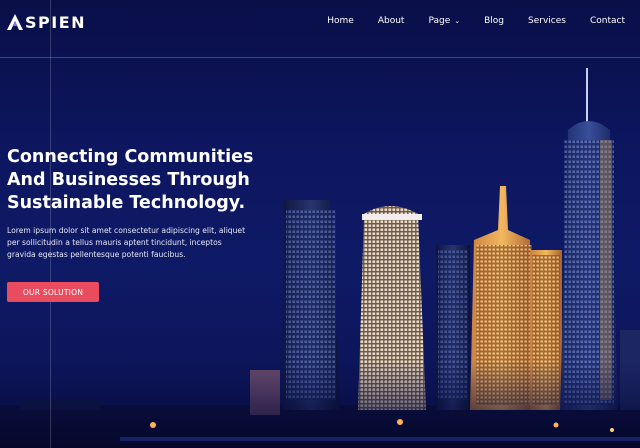 This screenshot has height=448, width=640. What do you see at coordinates (439, 21) in the screenshot?
I see `nav-label: Page` at bounding box center [439, 21].